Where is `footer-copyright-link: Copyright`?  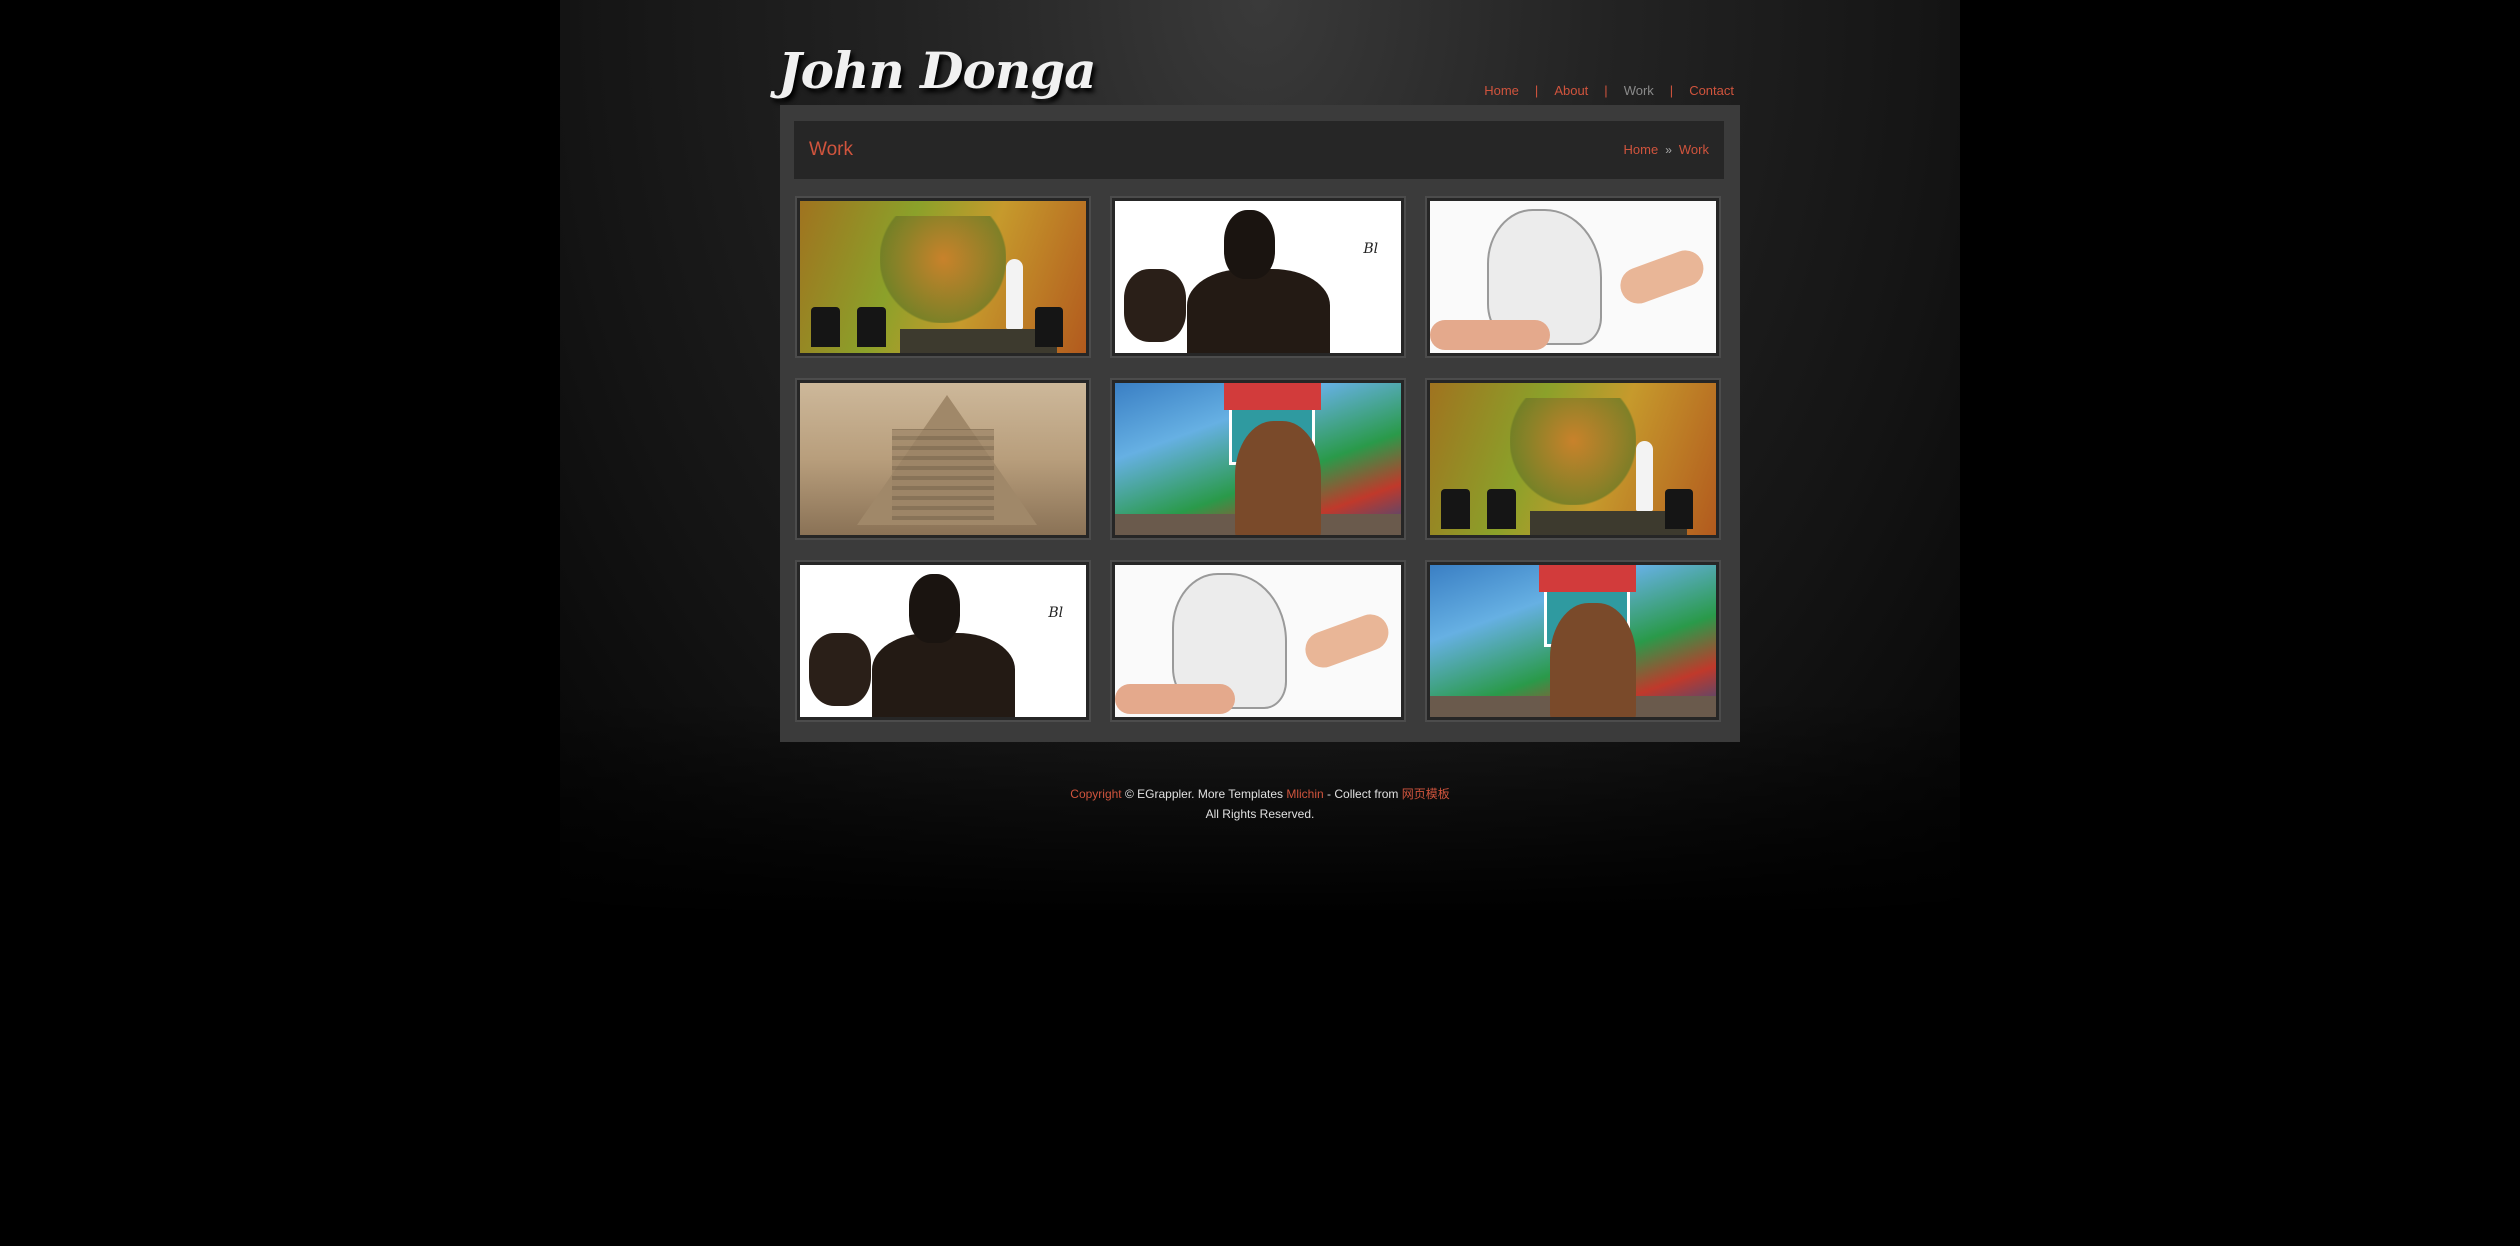
footer-copyright-link: Copyright is located at coordinates (1095, 794).